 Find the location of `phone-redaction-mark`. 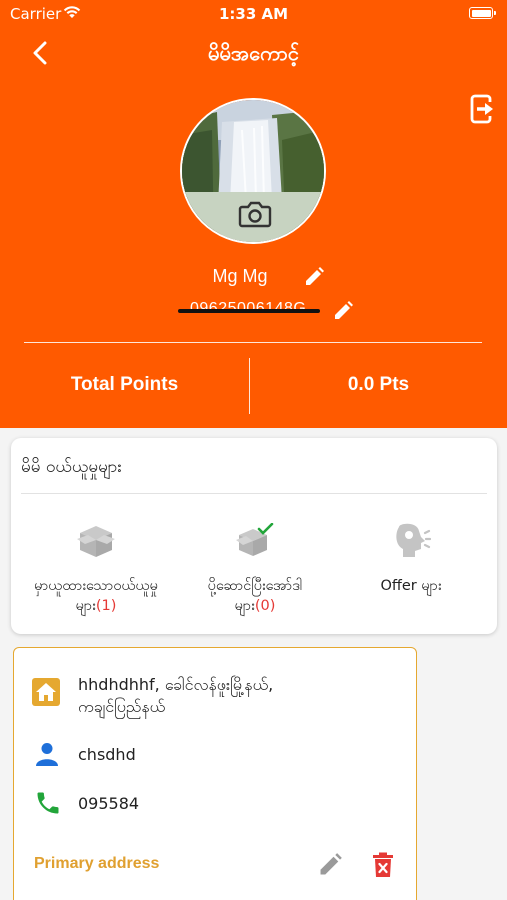

phone-redaction-mark is located at coordinates (249, 311).